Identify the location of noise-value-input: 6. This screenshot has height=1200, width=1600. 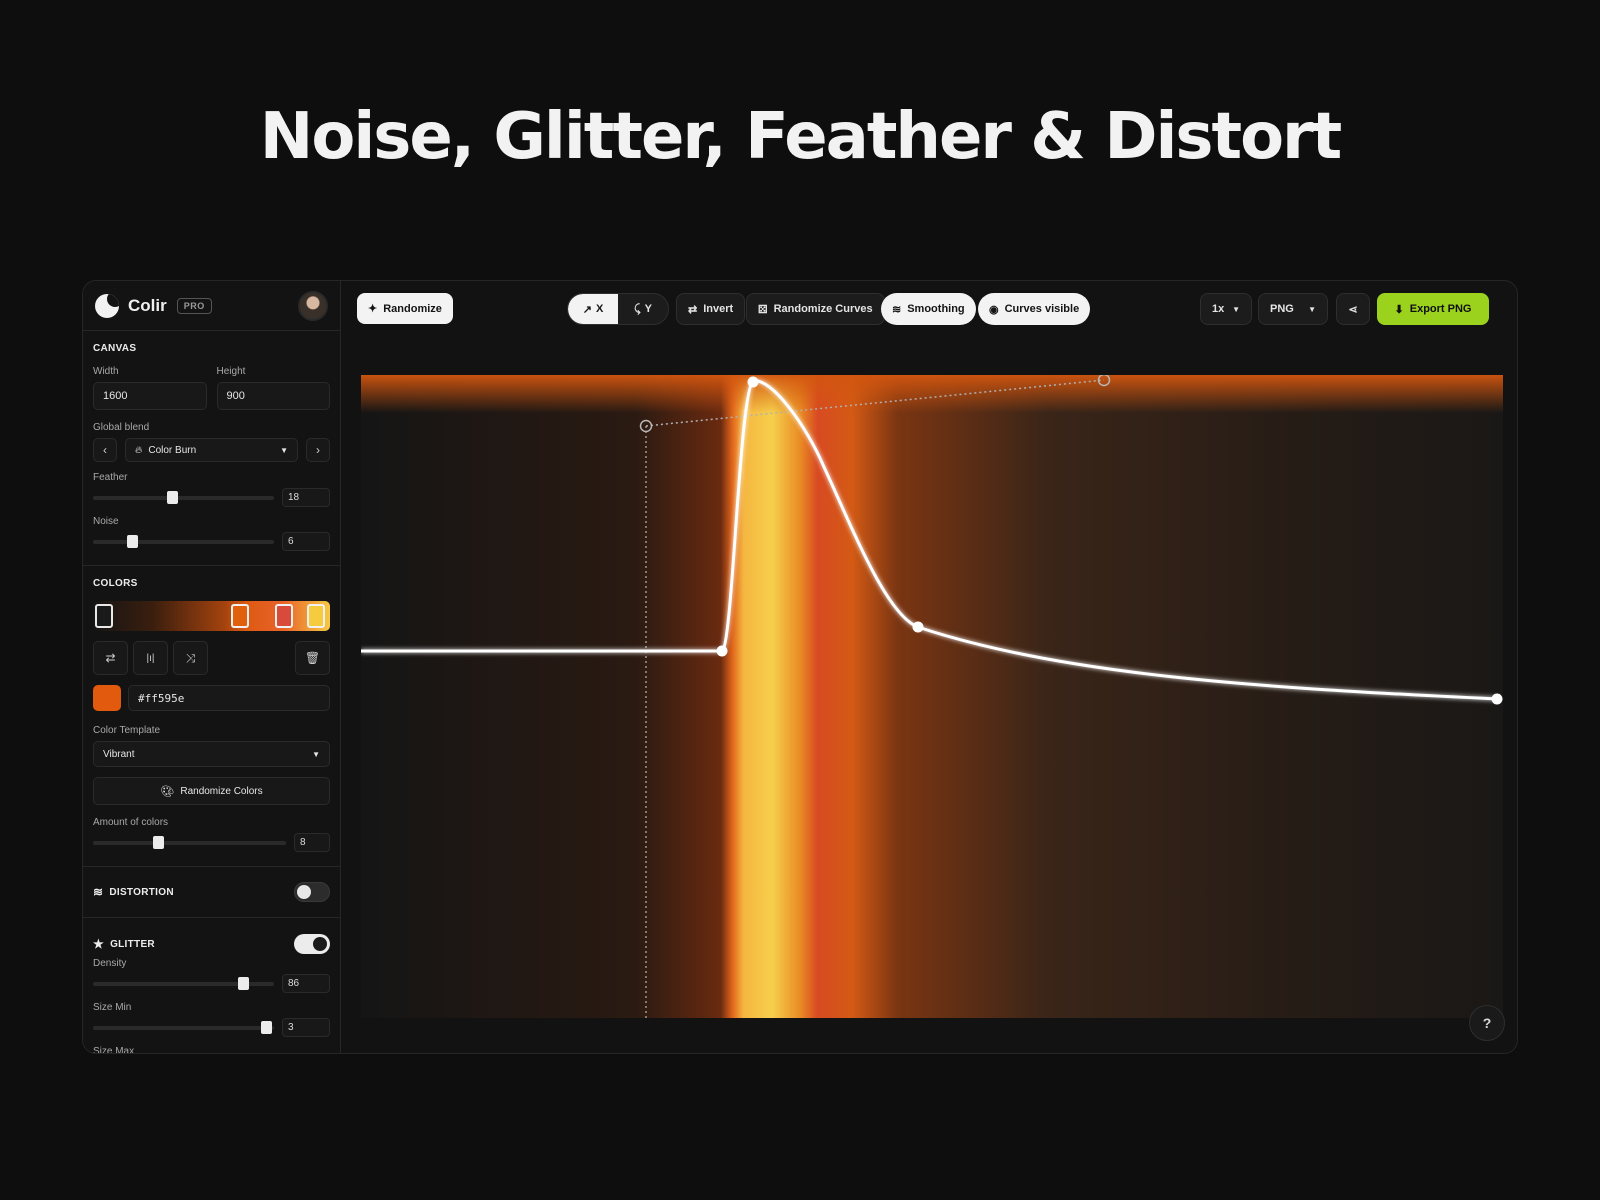
(306, 541).